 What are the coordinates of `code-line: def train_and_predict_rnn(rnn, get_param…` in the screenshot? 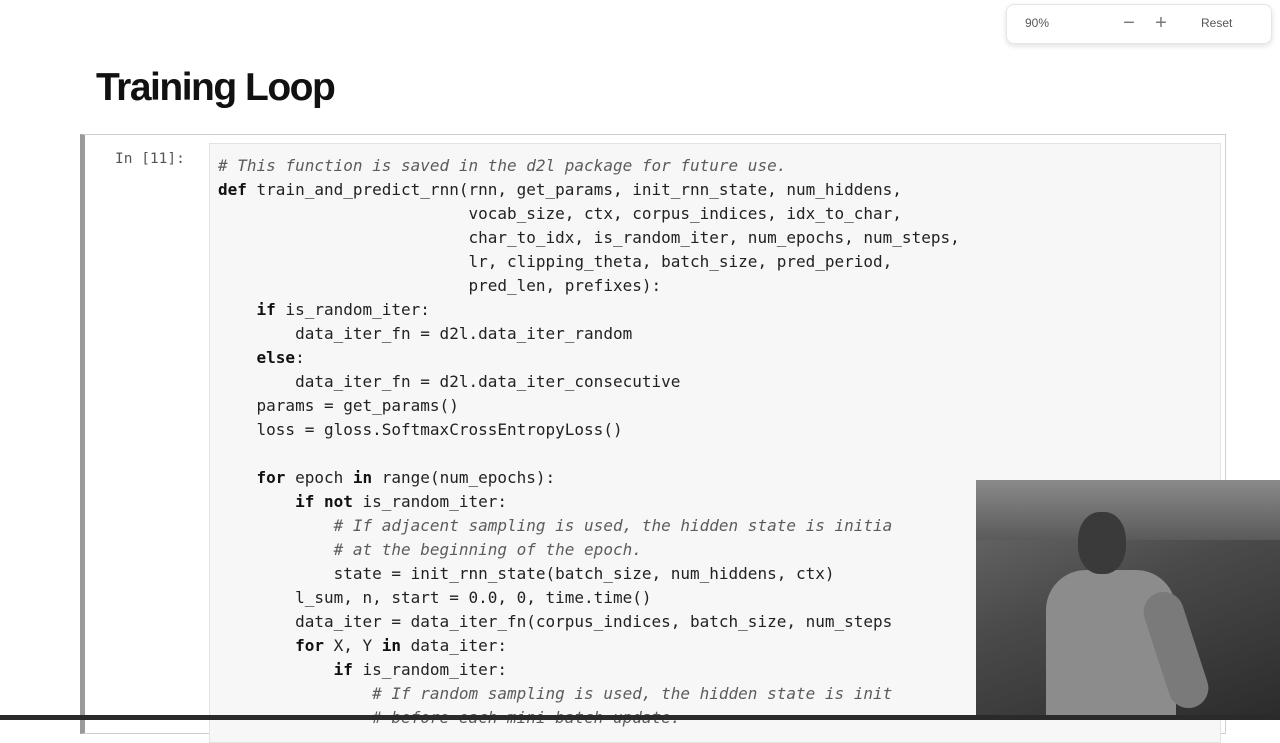 It's located at (589, 190).